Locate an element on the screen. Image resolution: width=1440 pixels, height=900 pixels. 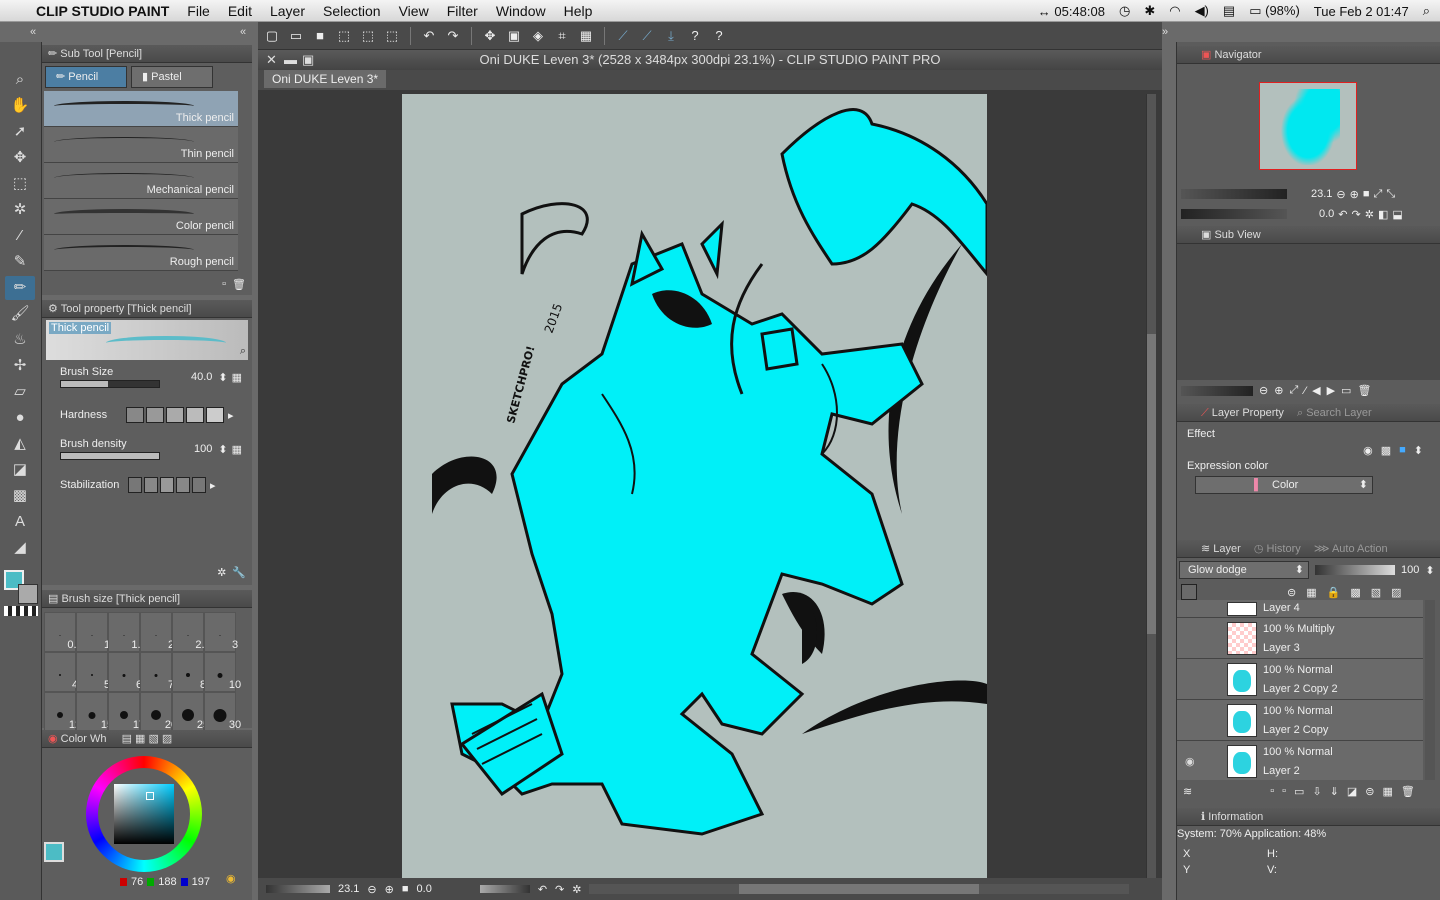
visibility-eye-icon: ◉ is located at coordinates (1190, 761).